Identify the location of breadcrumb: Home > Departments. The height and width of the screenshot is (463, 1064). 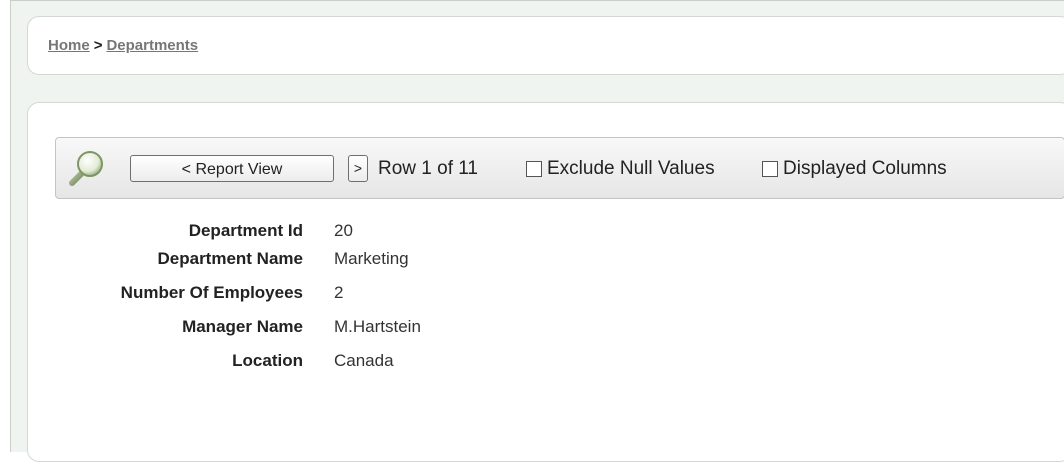
(123, 45).